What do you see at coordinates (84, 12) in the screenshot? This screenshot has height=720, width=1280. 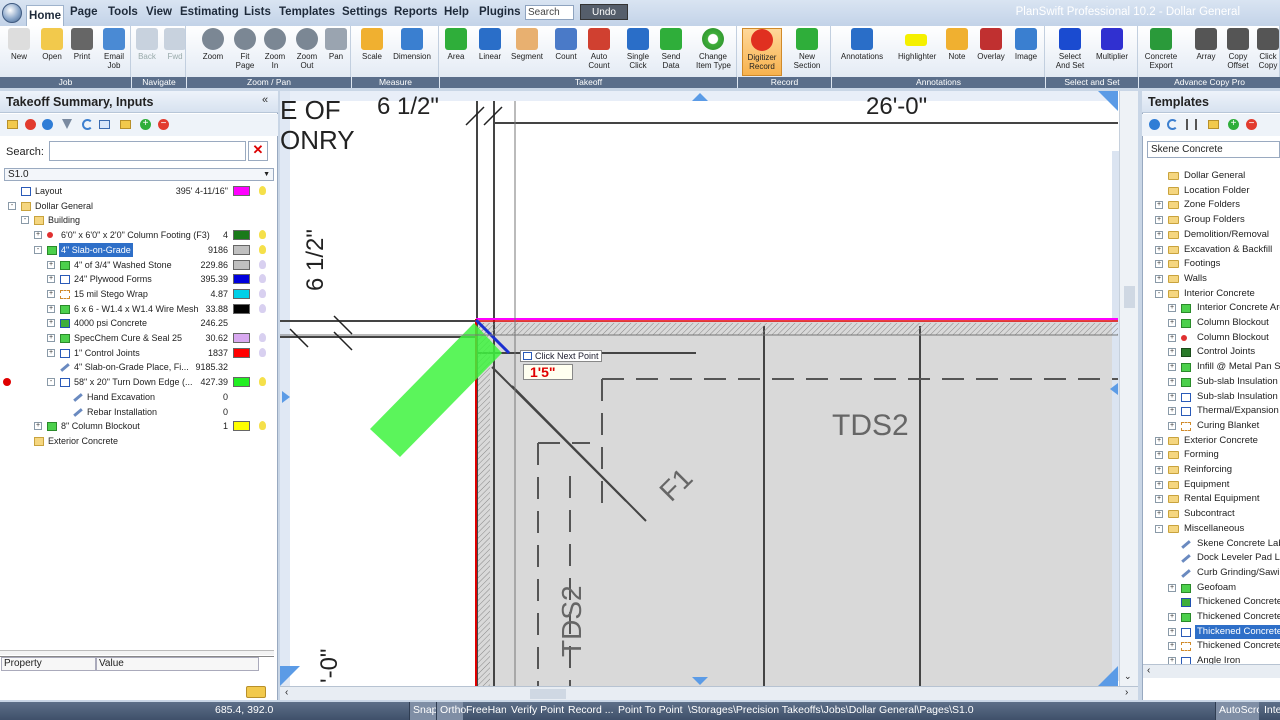 I see `menu-page: Page` at bounding box center [84, 12].